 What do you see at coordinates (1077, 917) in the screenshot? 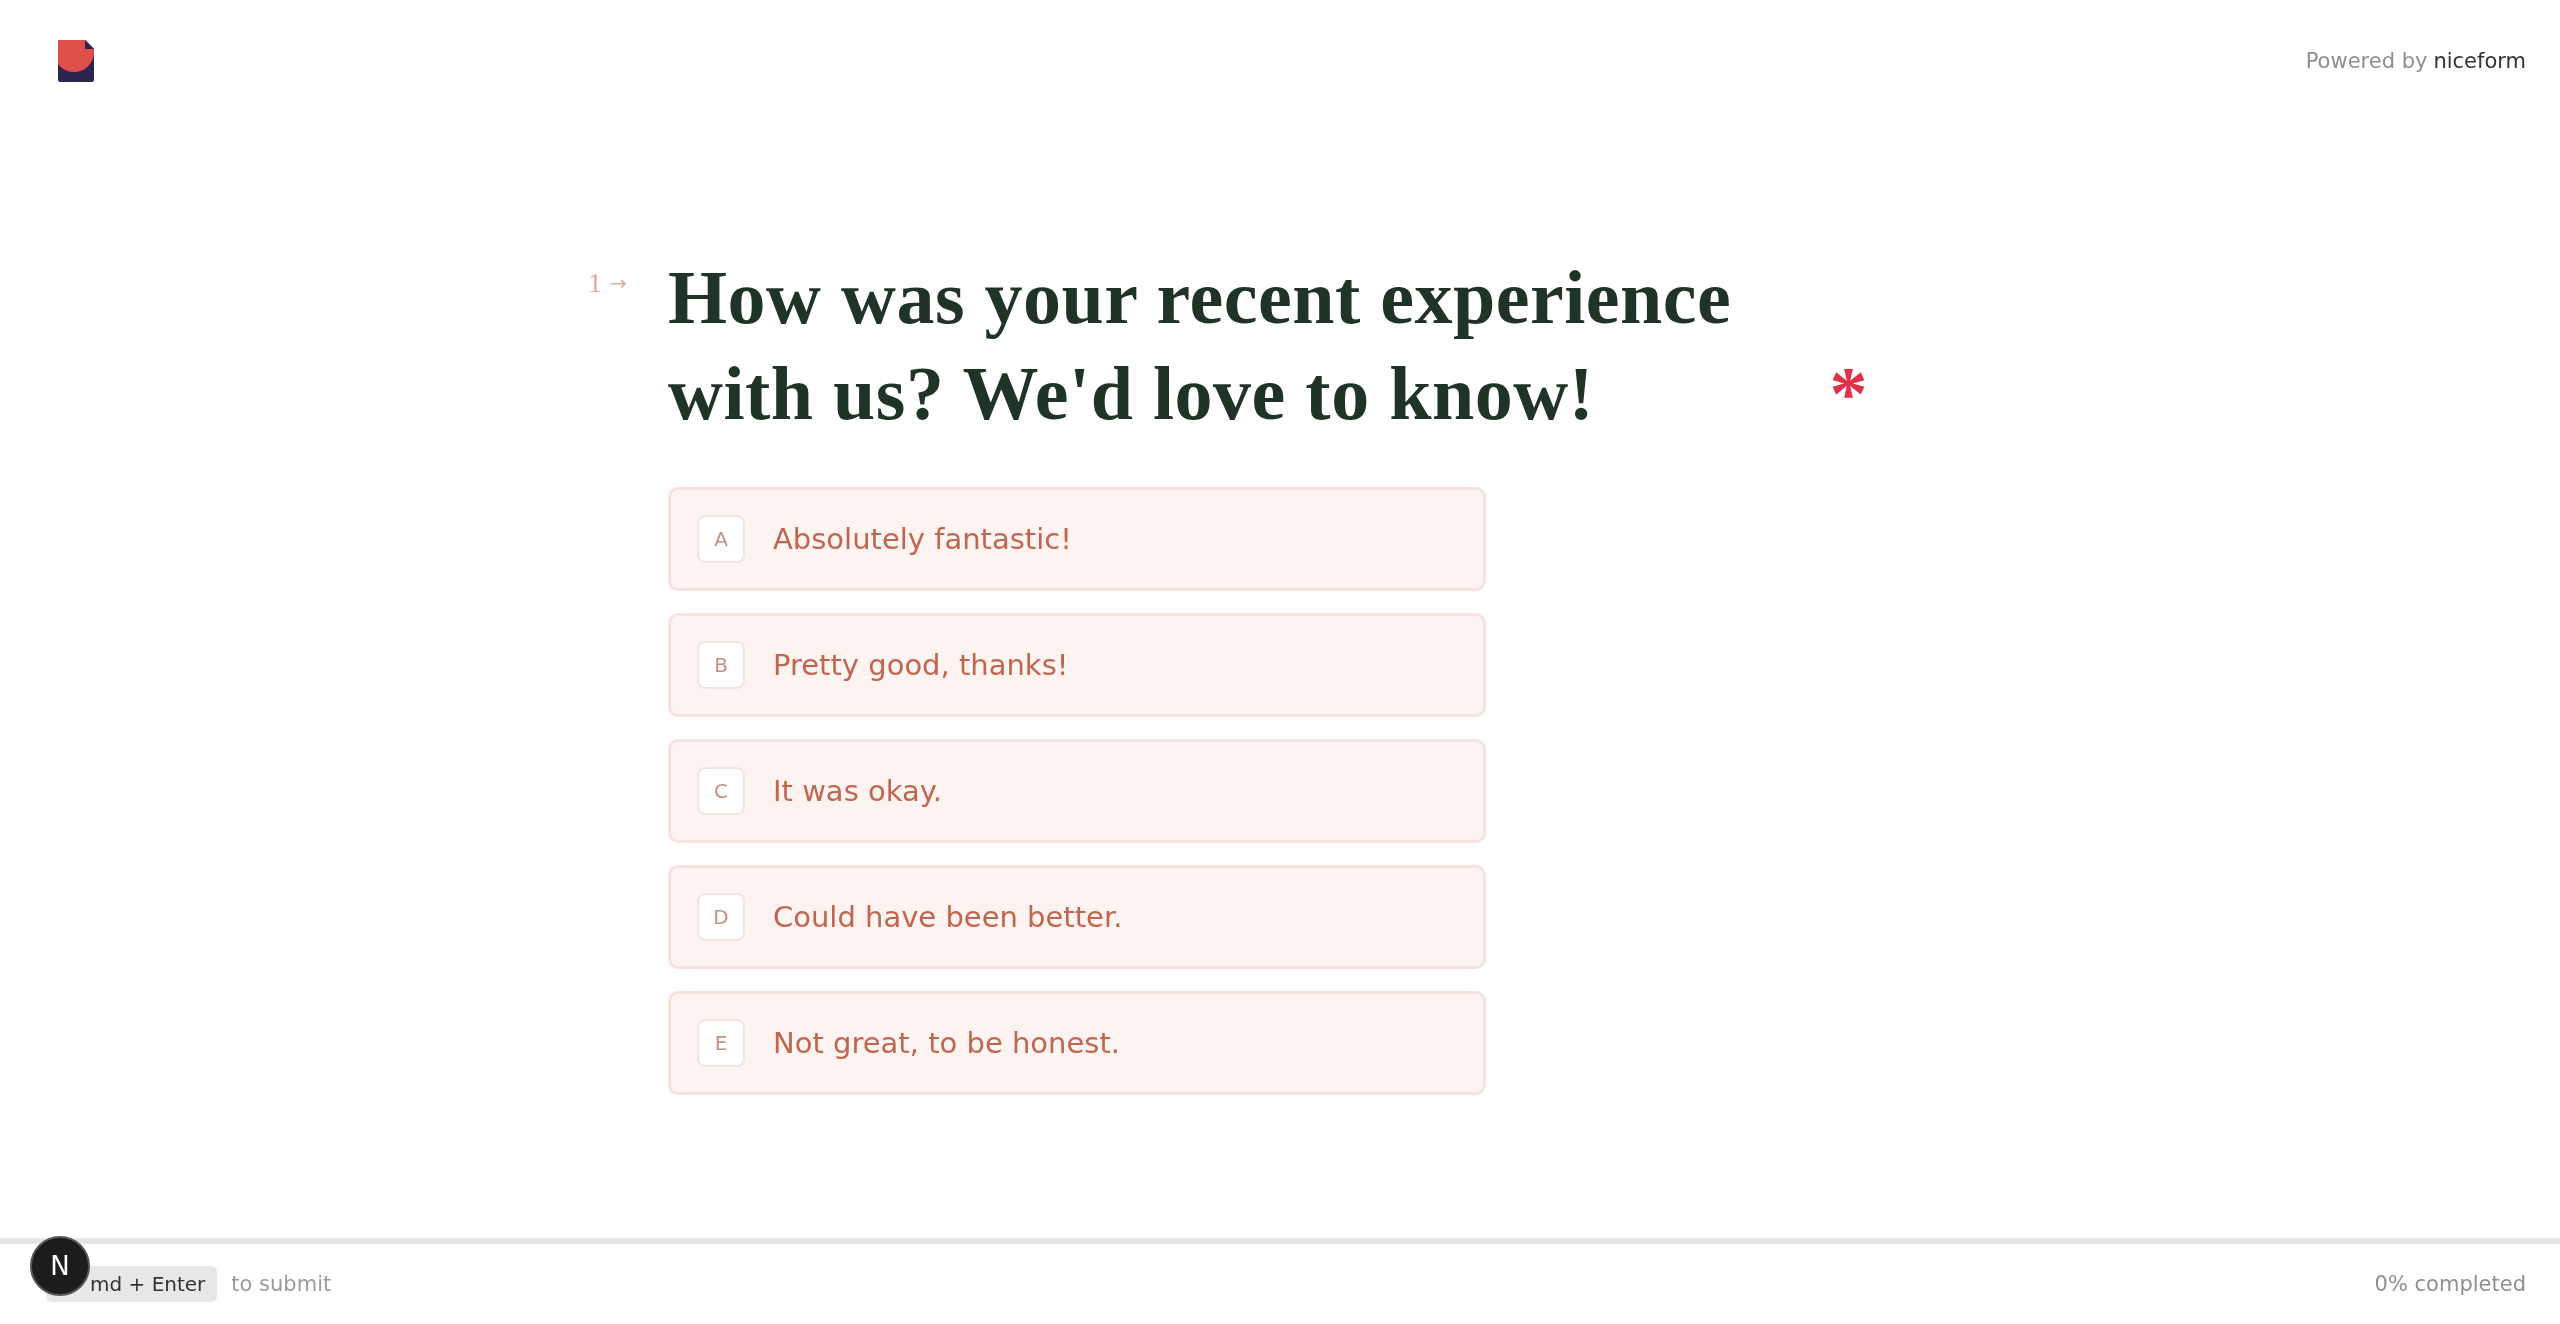
I see `answer-option: D Could have been better.` at bounding box center [1077, 917].